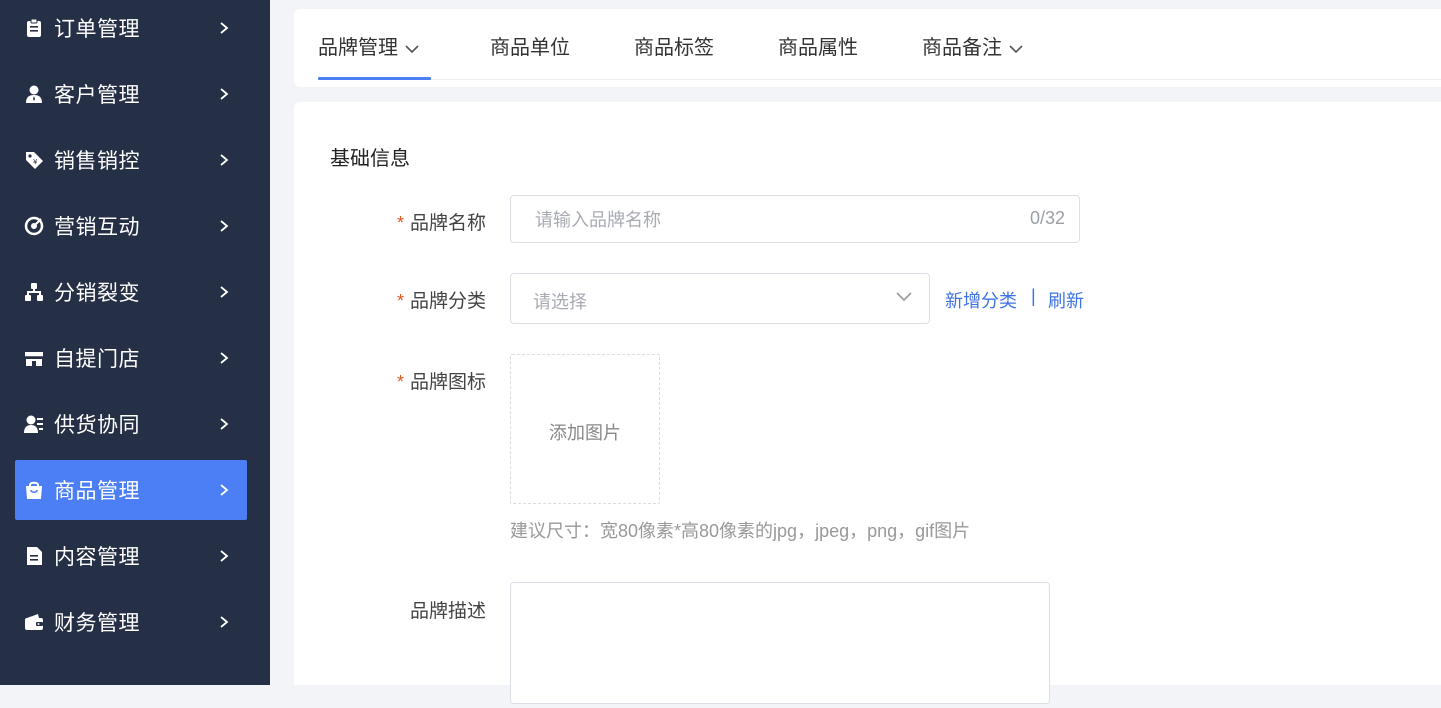 Image resolution: width=1441 pixels, height=708 pixels. Describe the element at coordinates (879, 79) in the screenshot. I see `tab-divider` at that location.